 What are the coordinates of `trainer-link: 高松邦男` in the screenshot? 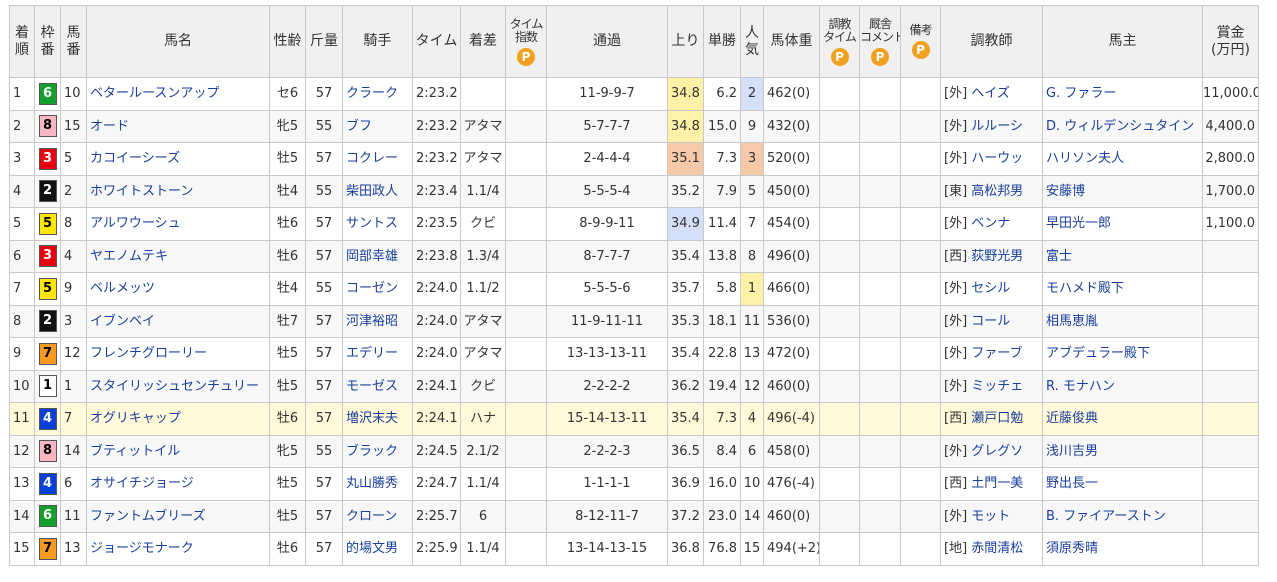 It's located at (997, 191).